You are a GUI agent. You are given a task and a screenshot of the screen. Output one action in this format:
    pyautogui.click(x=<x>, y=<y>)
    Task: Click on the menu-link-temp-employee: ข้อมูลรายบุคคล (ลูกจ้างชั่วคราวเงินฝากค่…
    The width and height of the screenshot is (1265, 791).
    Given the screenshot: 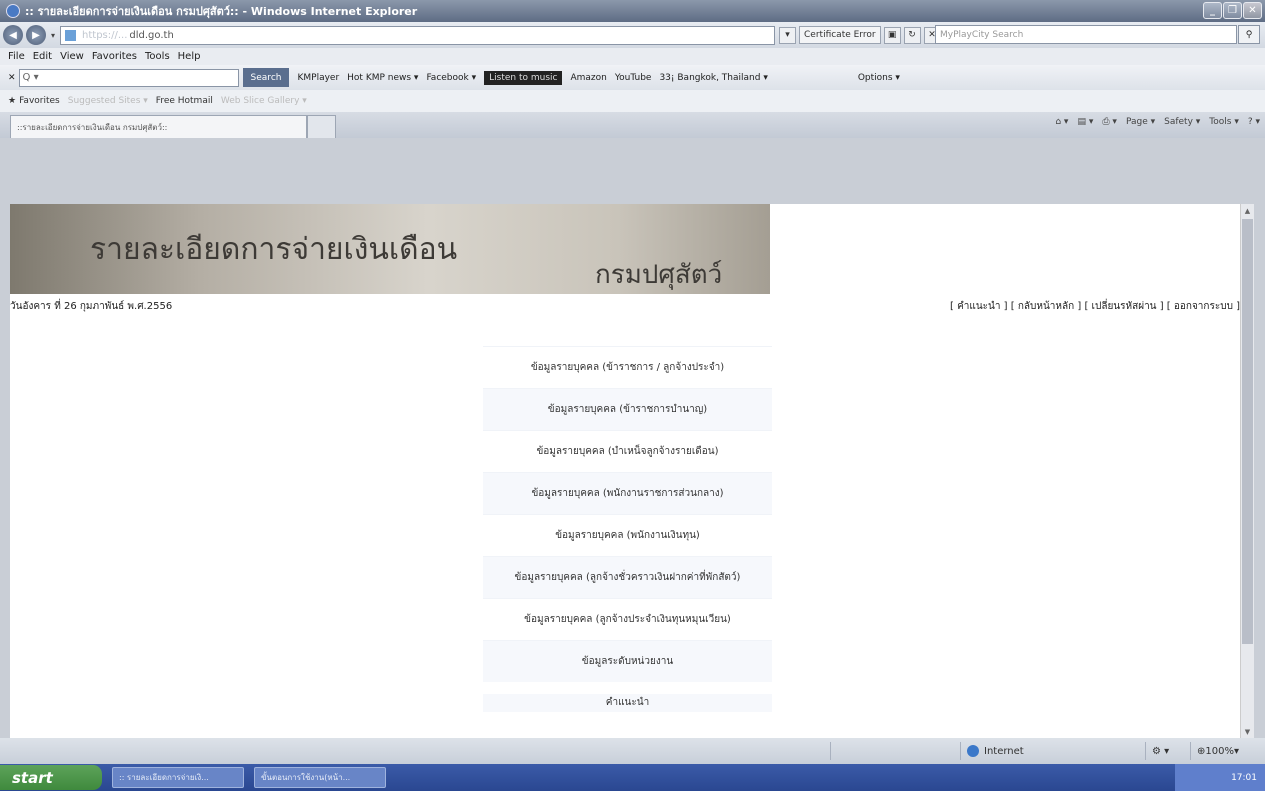 What is the action you would take?
    pyautogui.click(x=627, y=577)
    